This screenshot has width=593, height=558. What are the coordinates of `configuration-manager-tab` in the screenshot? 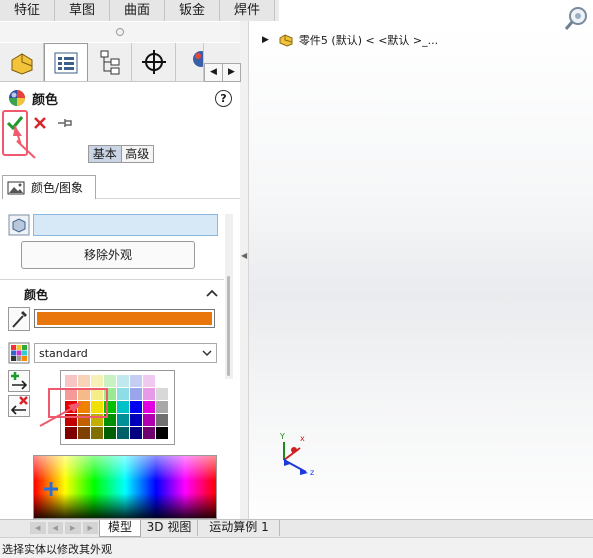 It's located at (110, 62).